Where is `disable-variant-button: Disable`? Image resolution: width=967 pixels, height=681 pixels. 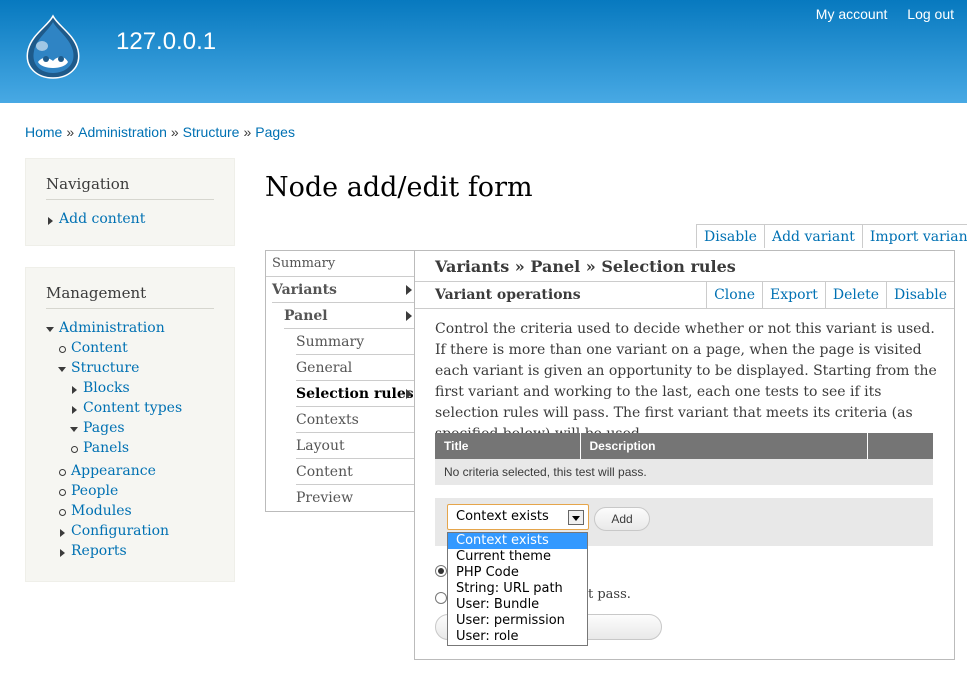
disable-variant-button: Disable is located at coordinates (920, 295).